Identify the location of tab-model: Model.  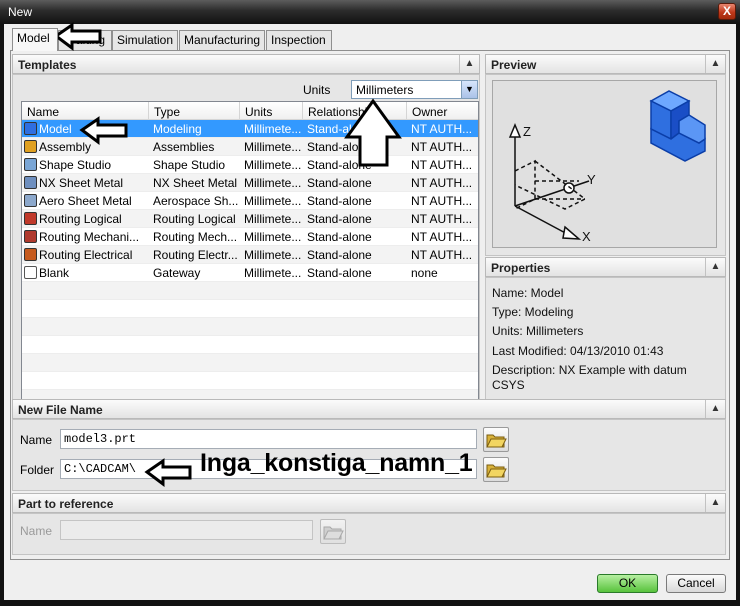
(35, 39).